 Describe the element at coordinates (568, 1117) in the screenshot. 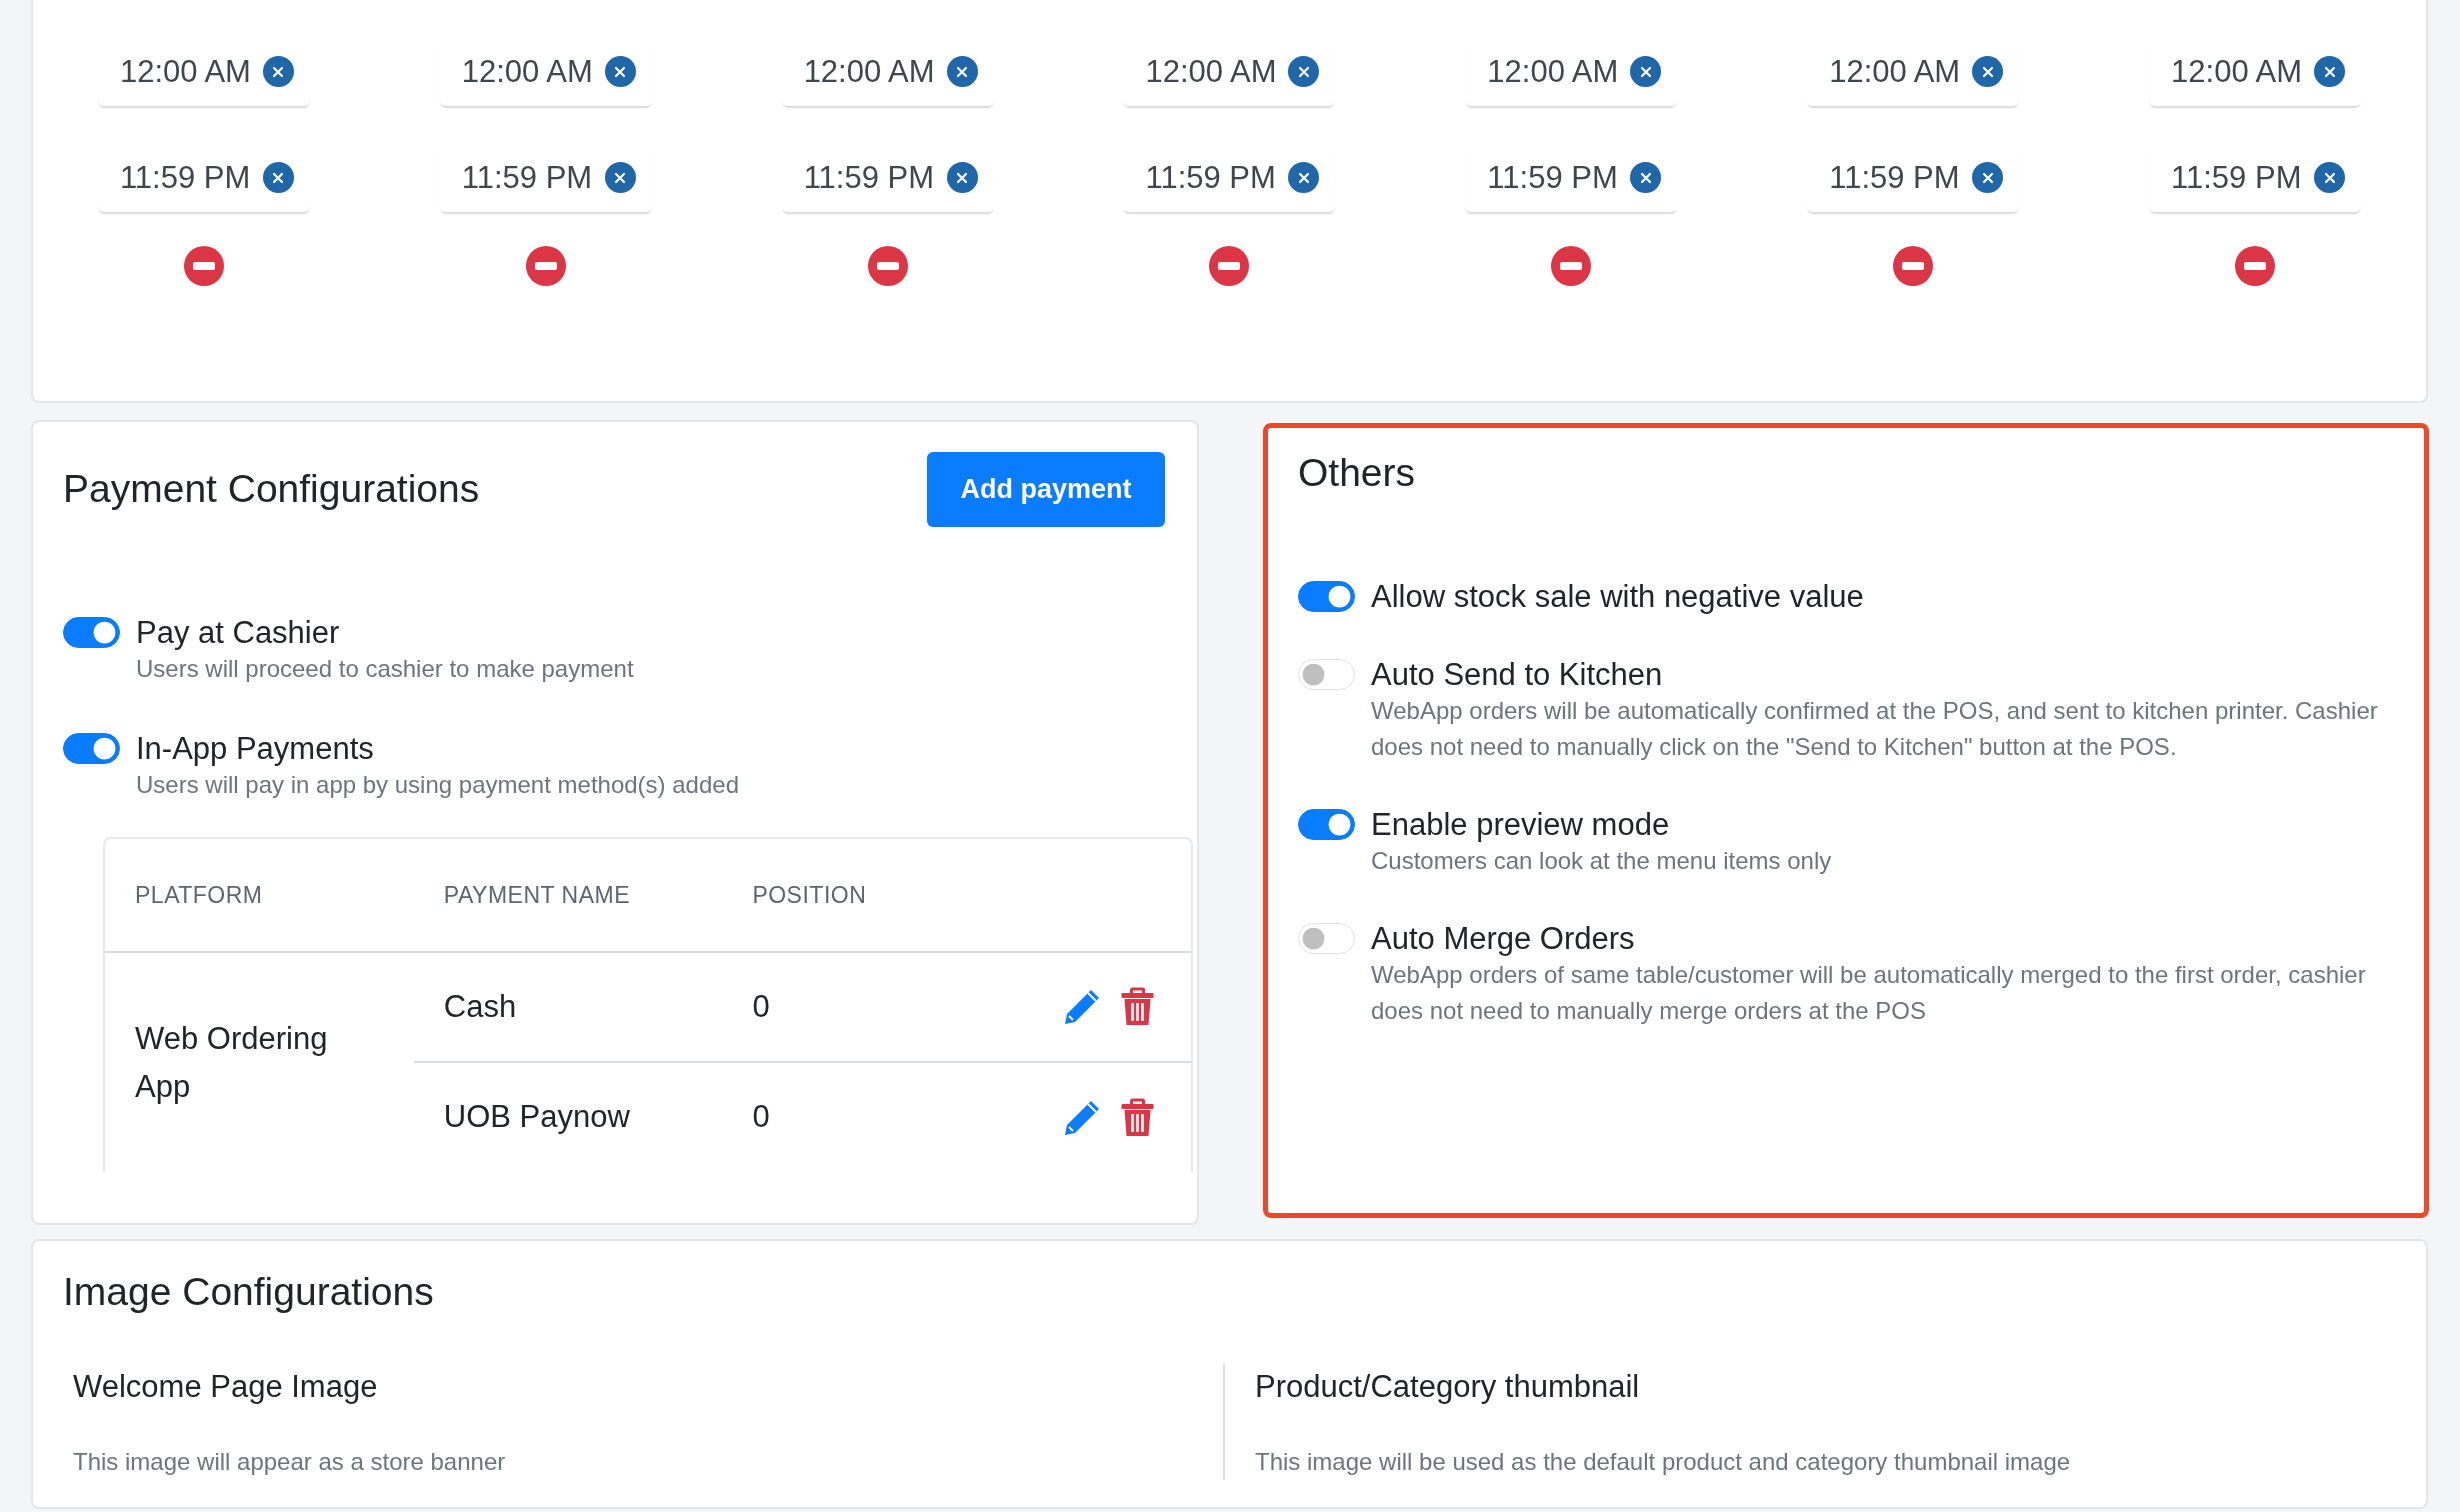

I see `table-cell: UOB Paynow` at that location.